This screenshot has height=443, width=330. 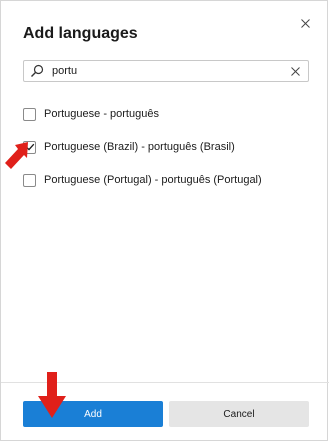 What do you see at coordinates (93, 414) in the screenshot?
I see `add-button: Add` at bounding box center [93, 414].